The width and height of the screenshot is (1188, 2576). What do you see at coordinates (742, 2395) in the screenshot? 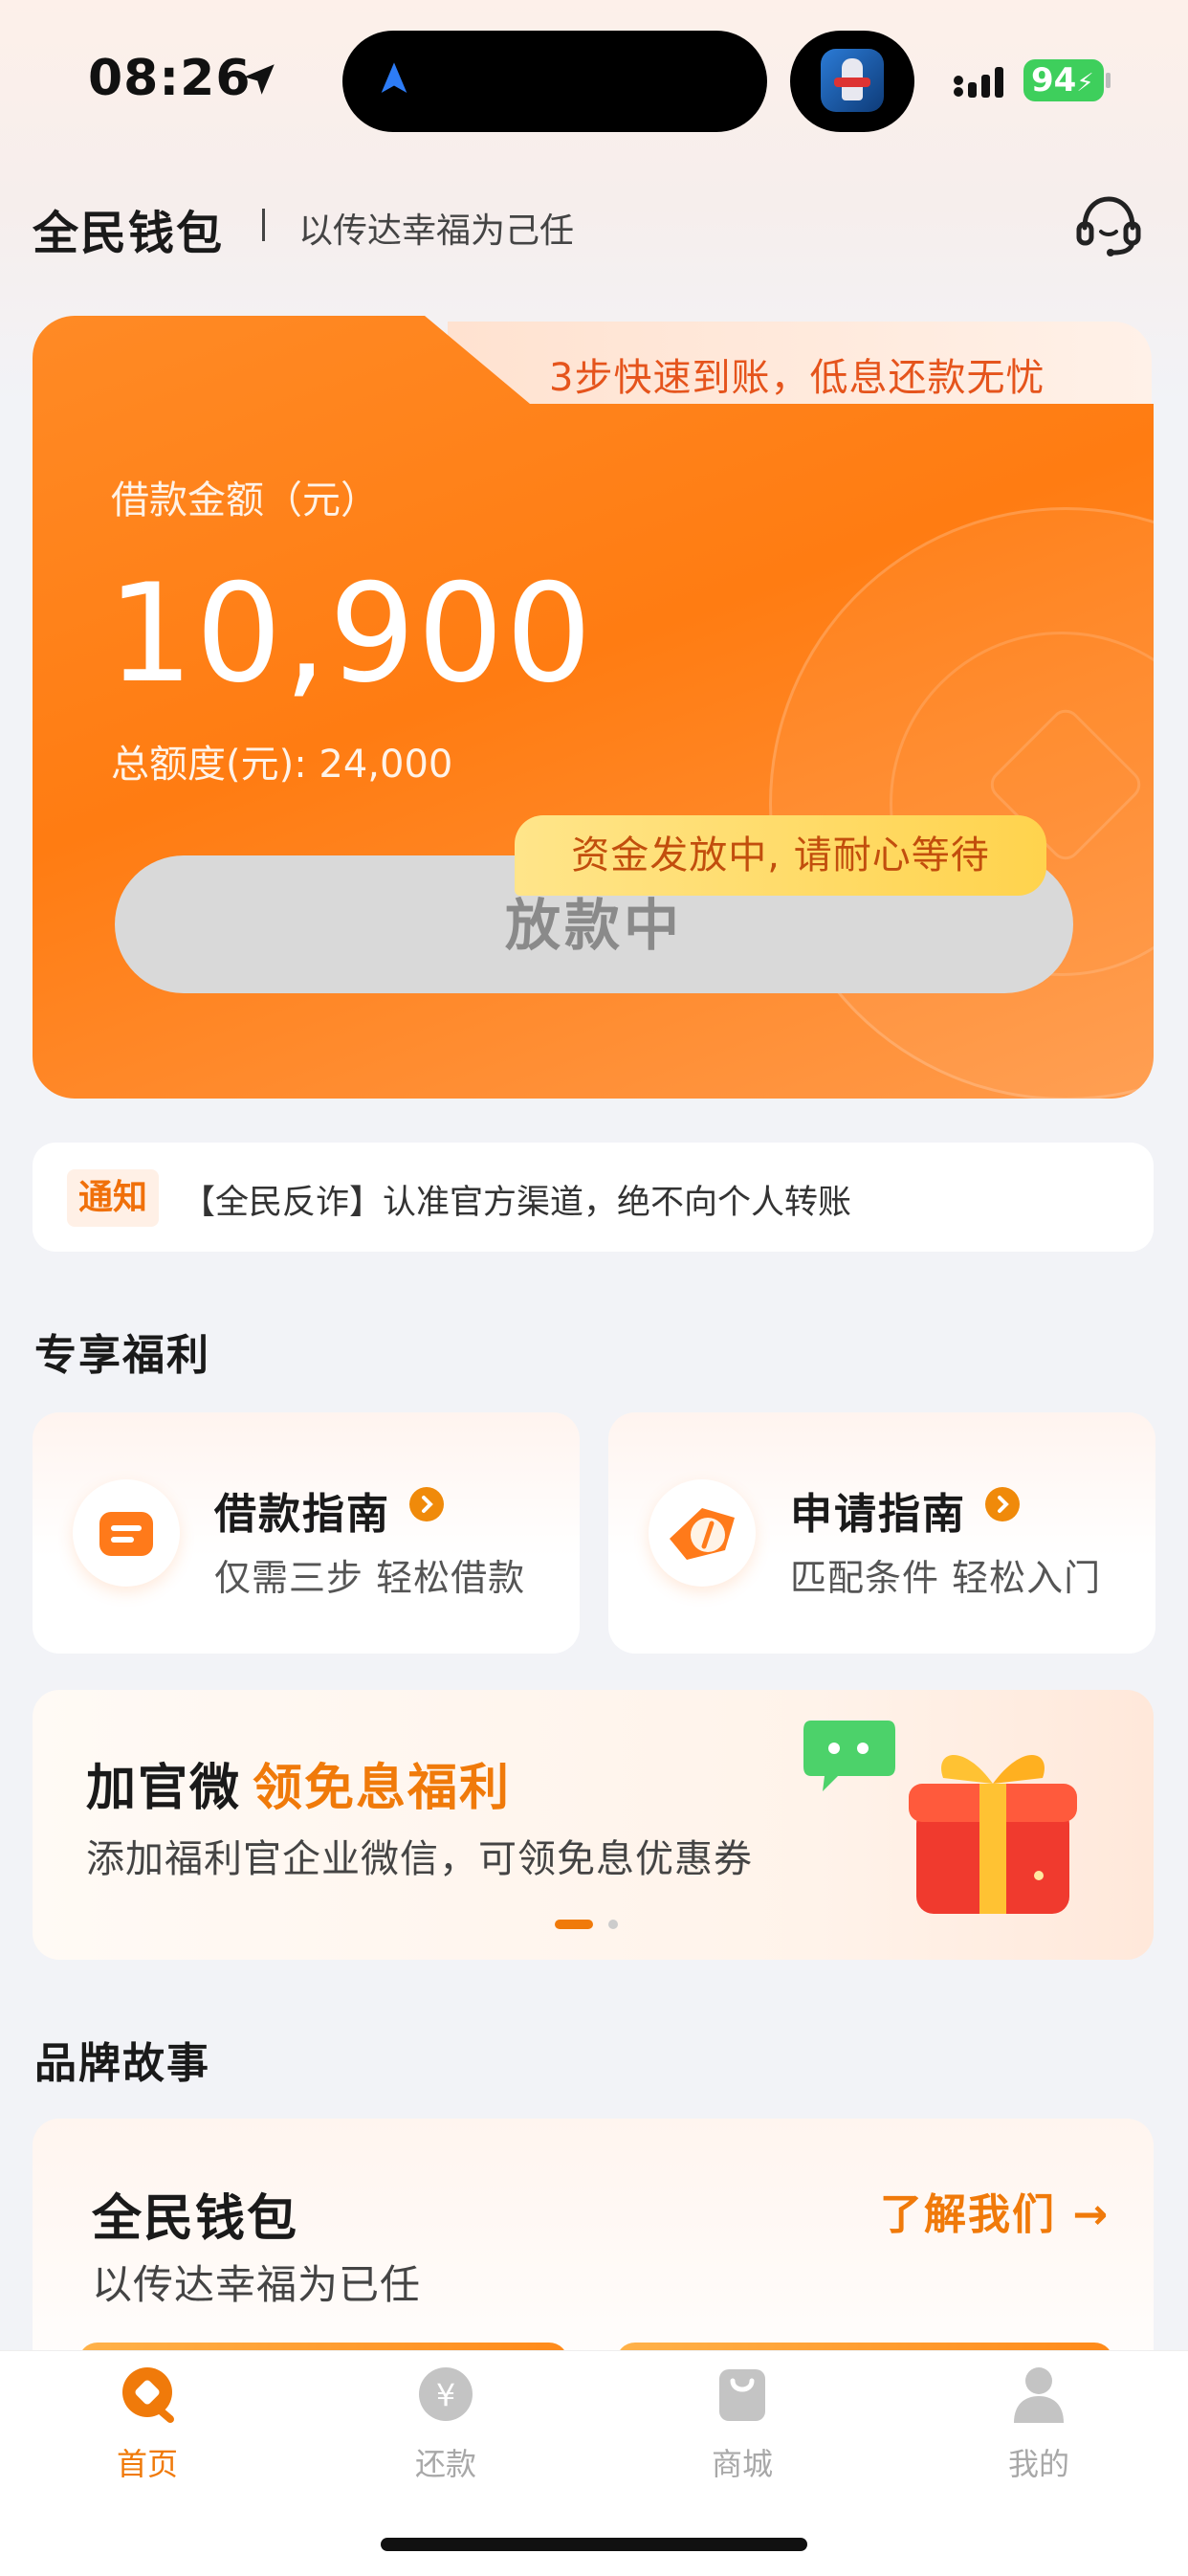
I see `shopping-bag-icon` at bounding box center [742, 2395].